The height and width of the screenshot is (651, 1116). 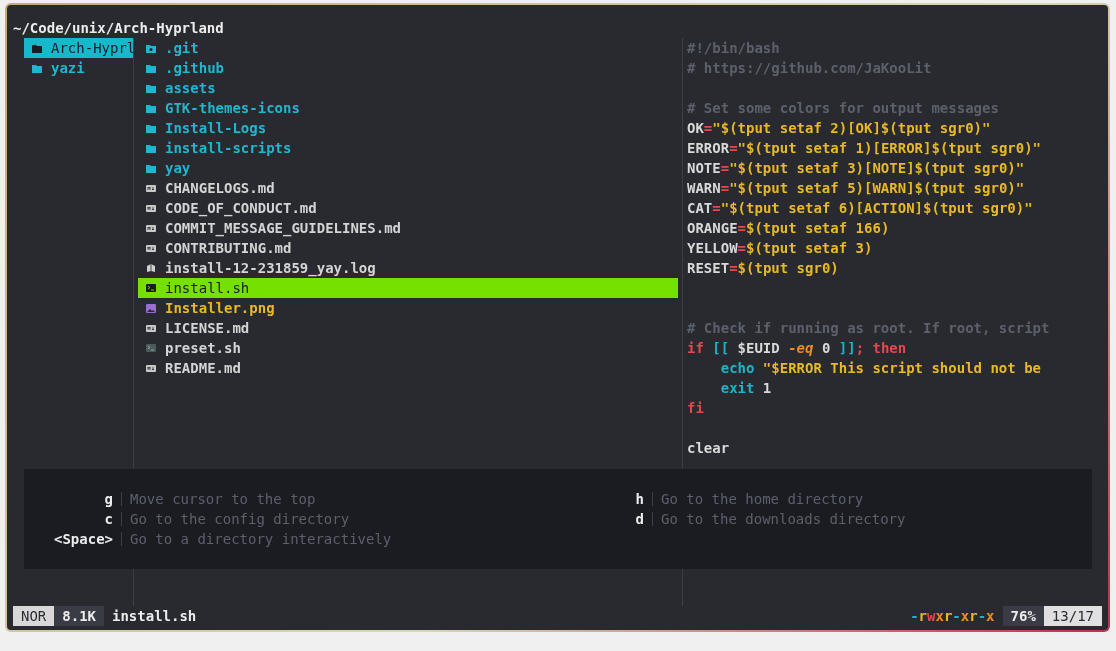 I want to click on code-token: ]], so click(x=847, y=348).